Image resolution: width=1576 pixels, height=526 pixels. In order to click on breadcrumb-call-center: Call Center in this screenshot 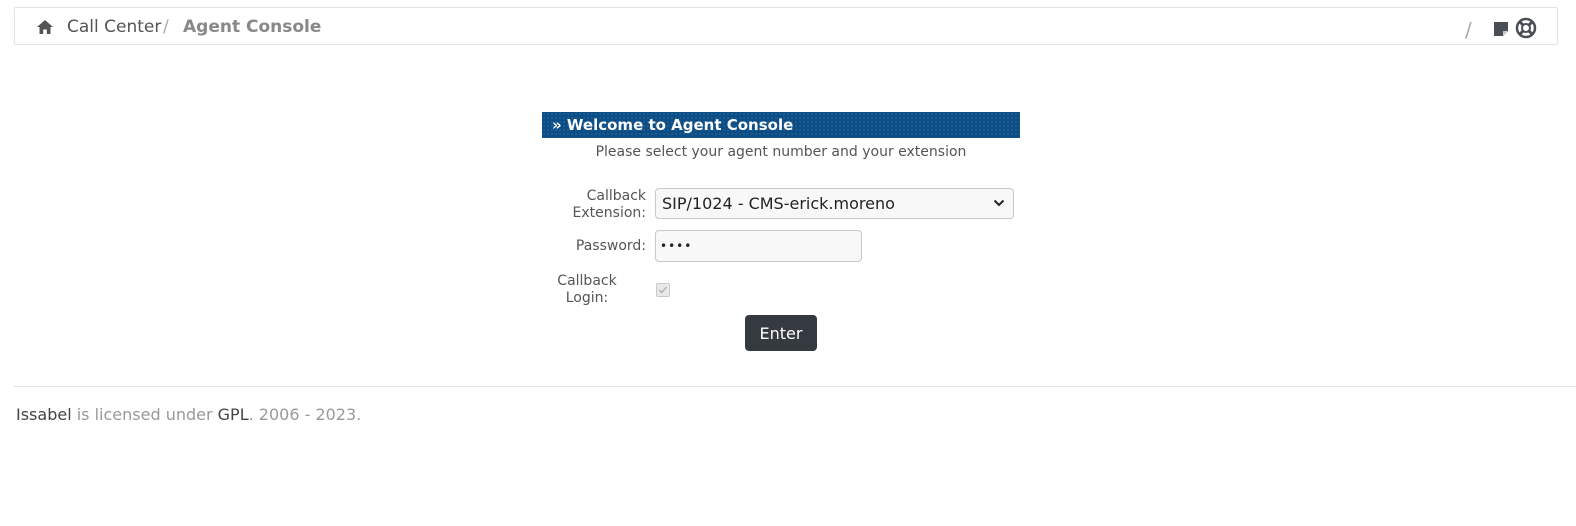, I will do `click(114, 27)`.